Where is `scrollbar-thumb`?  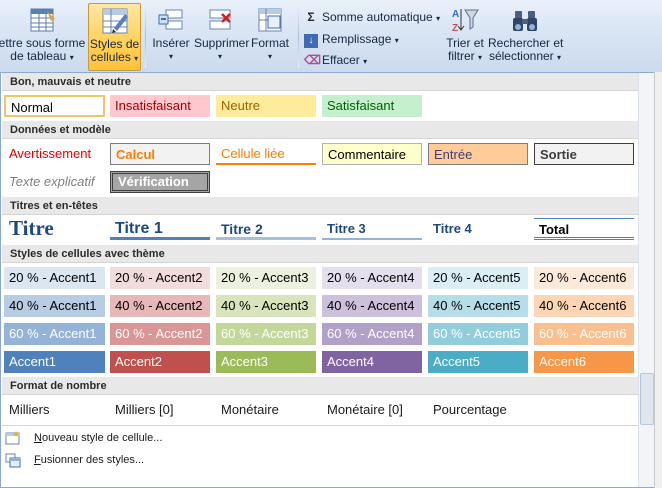
scrollbar-thumb is located at coordinates (647, 399).